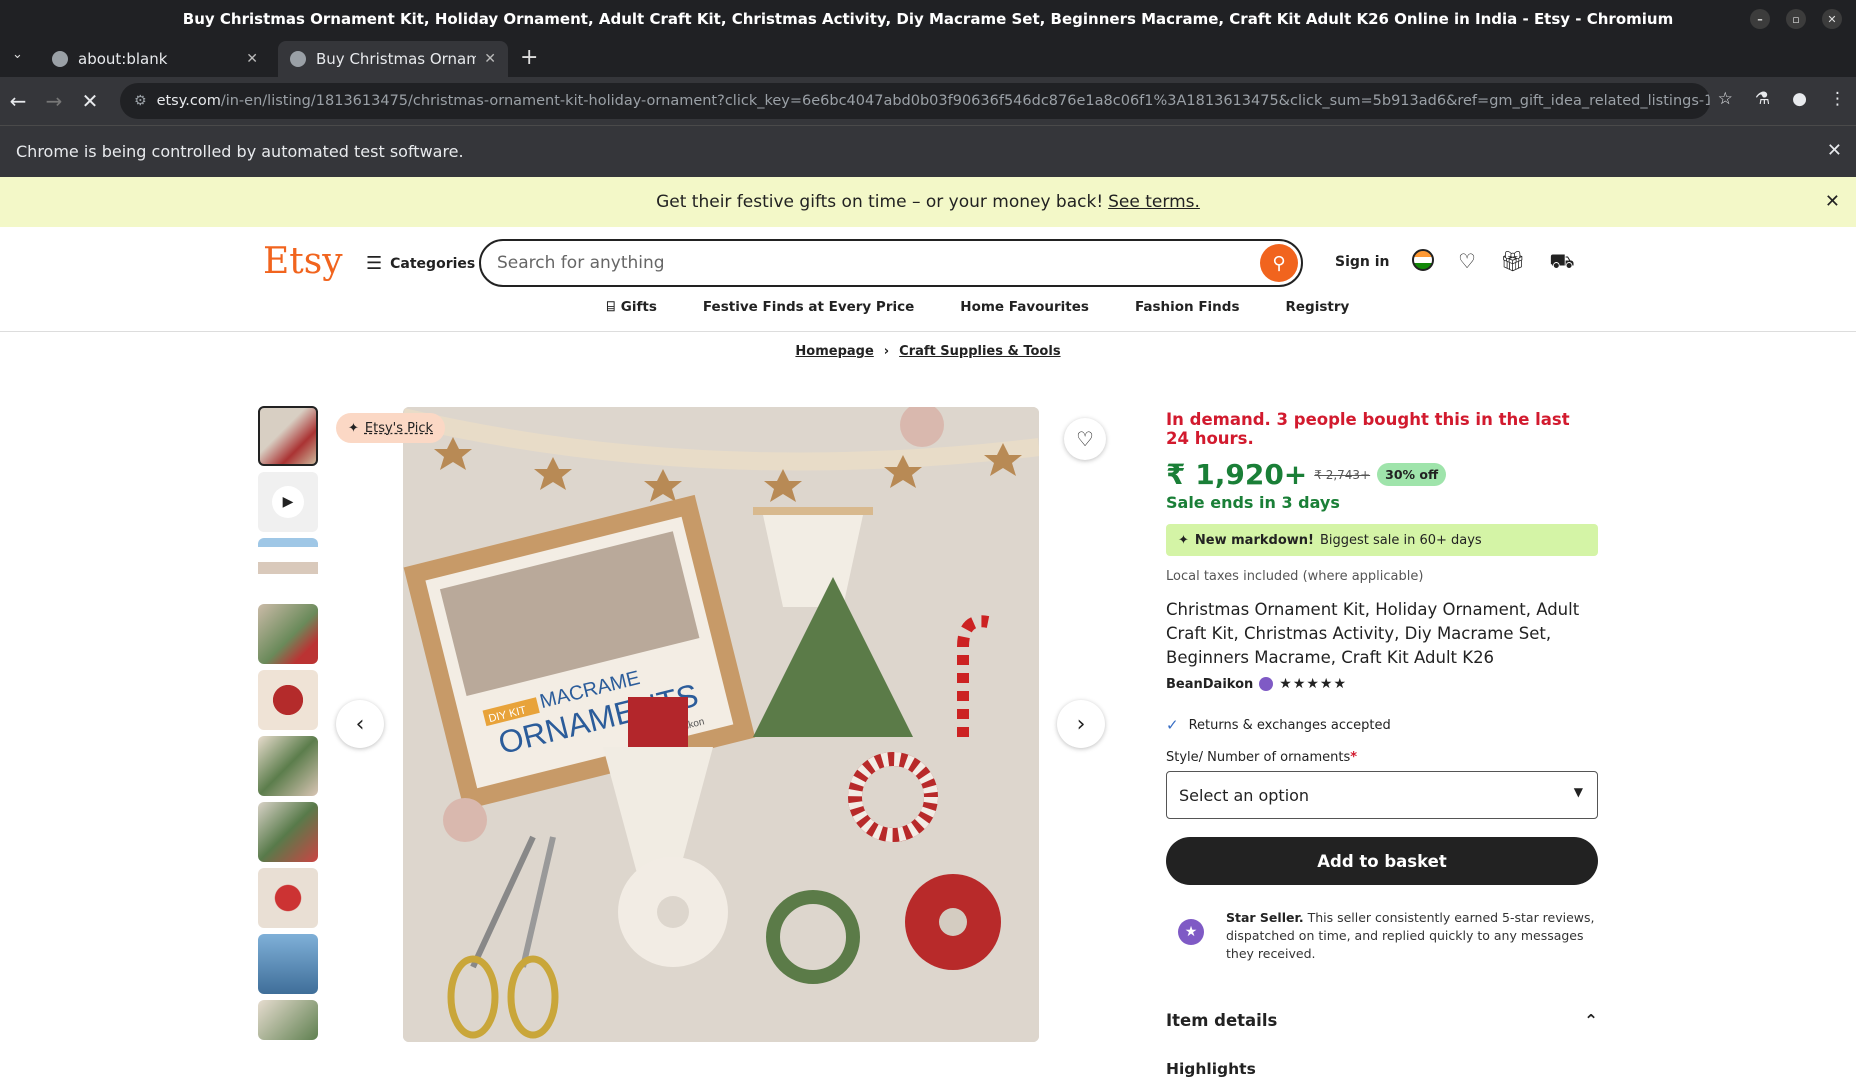 Image resolution: width=1856 pixels, height=1078 pixels. What do you see at coordinates (1799, 99) in the screenshot?
I see `profile-icon: ●` at bounding box center [1799, 99].